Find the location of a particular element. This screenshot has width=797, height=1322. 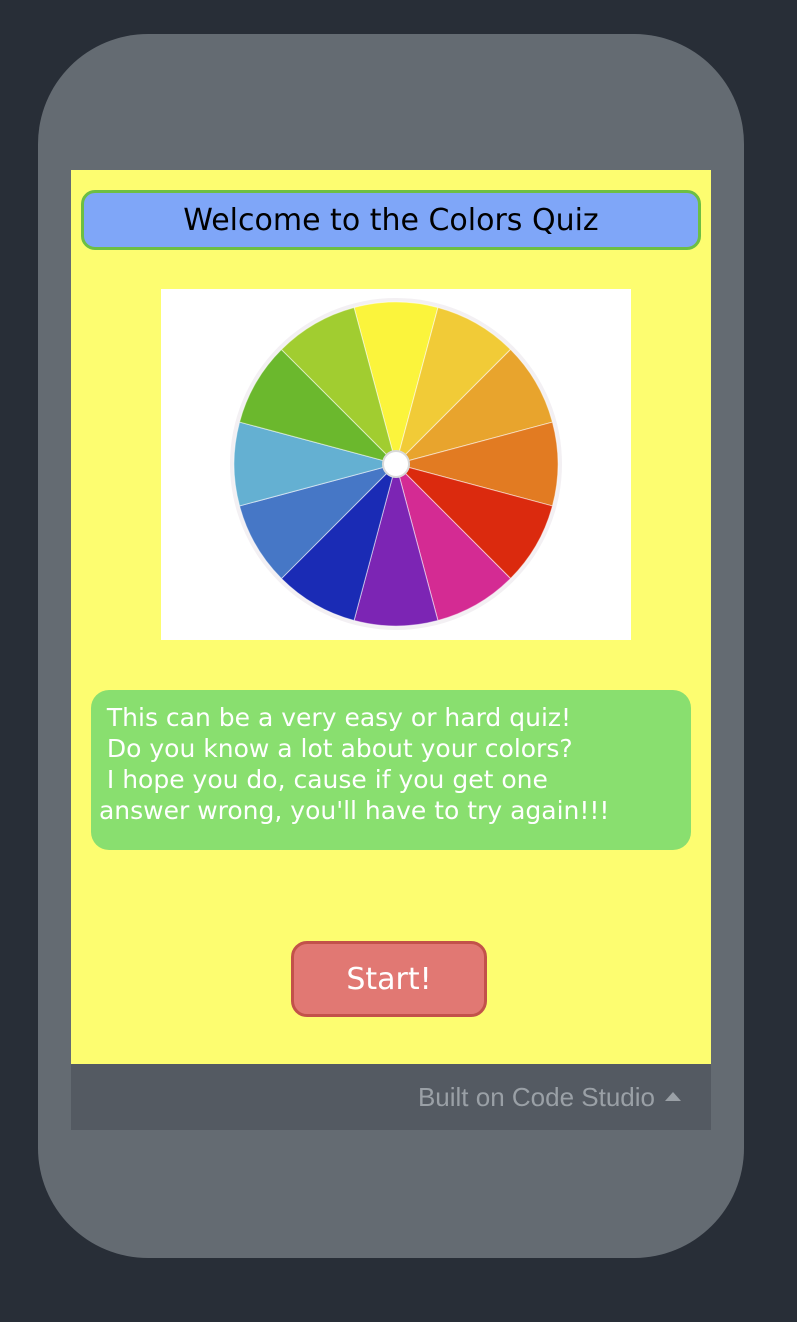

message-line-2: Do you know a lot about your colors? is located at coordinates (332, 748).